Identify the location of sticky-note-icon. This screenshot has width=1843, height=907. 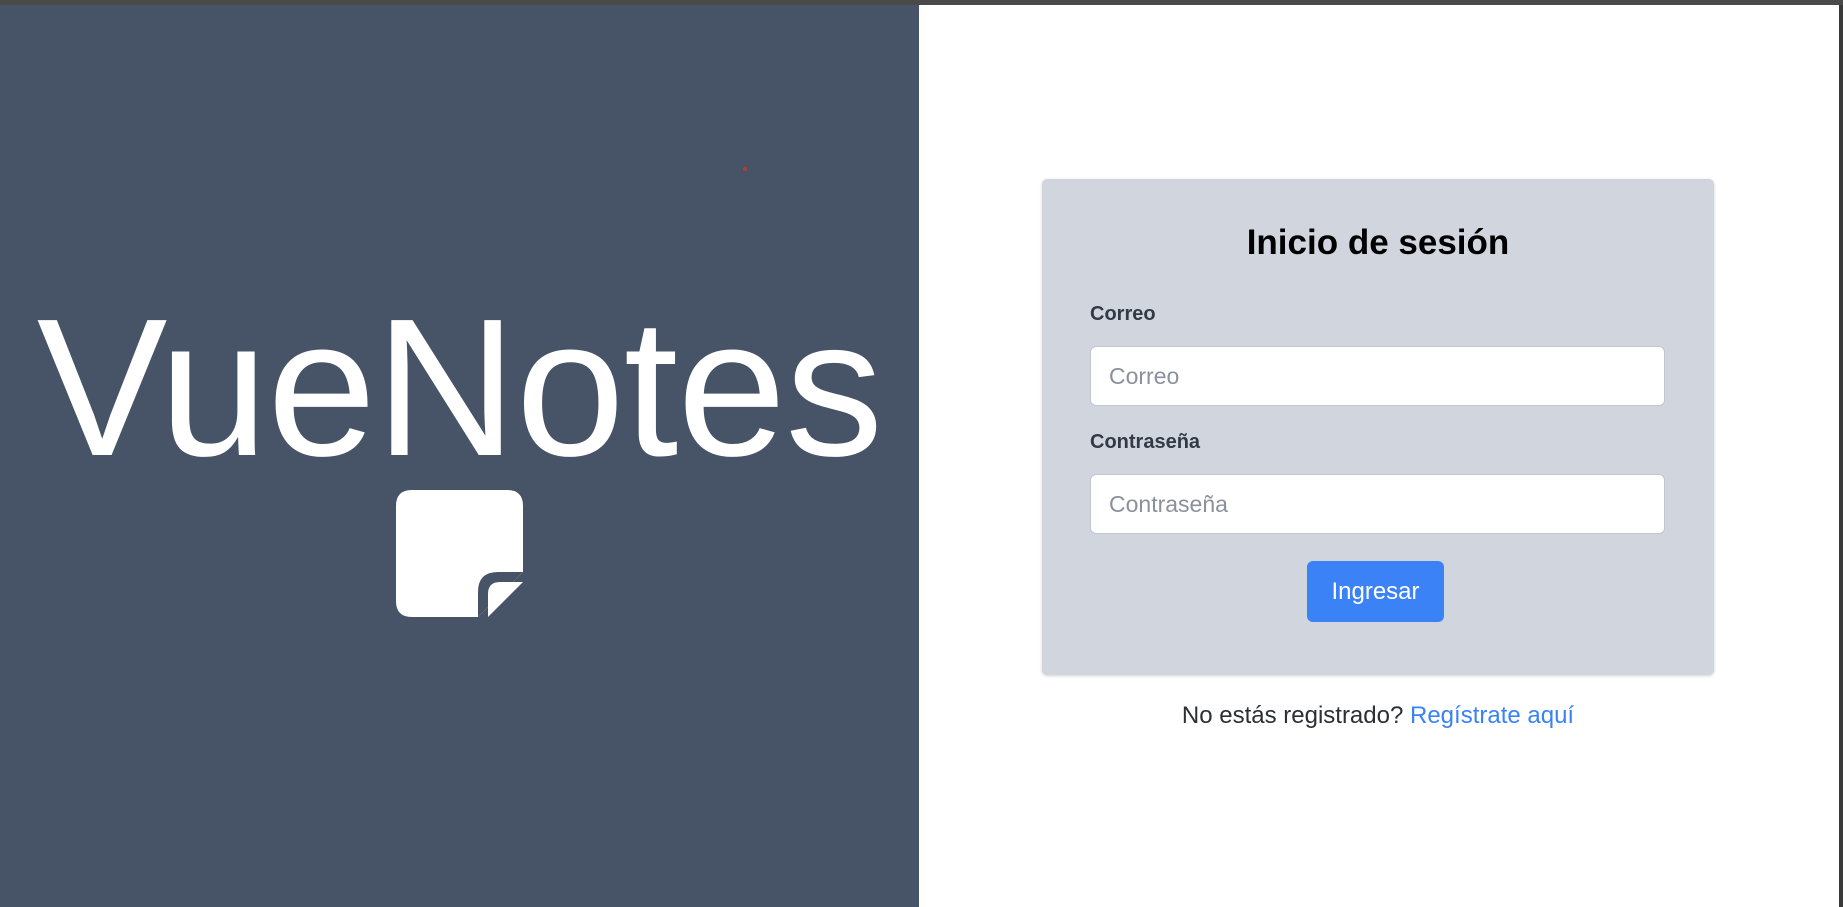
(459, 553).